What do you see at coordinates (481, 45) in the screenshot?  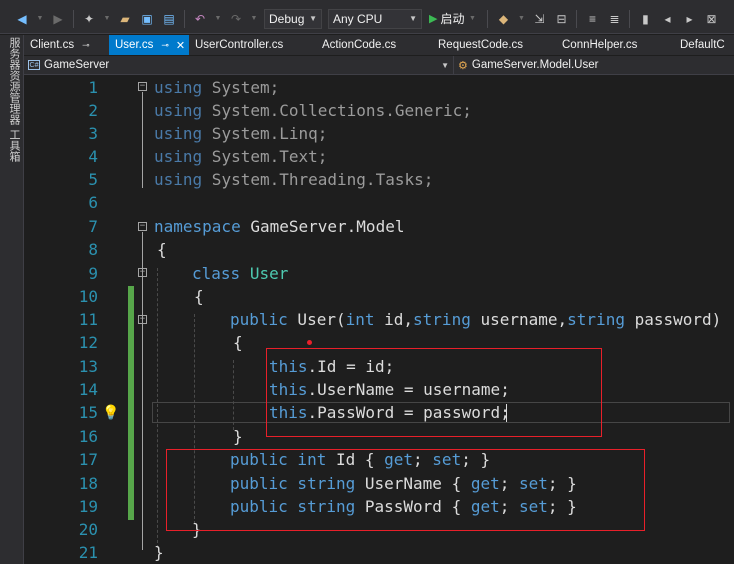 I see `tab-label: RequestCode.cs` at bounding box center [481, 45].